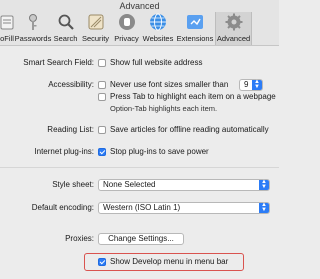  What do you see at coordinates (66, 22) in the screenshot?
I see `search-icon` at bounding box center [66, 22].